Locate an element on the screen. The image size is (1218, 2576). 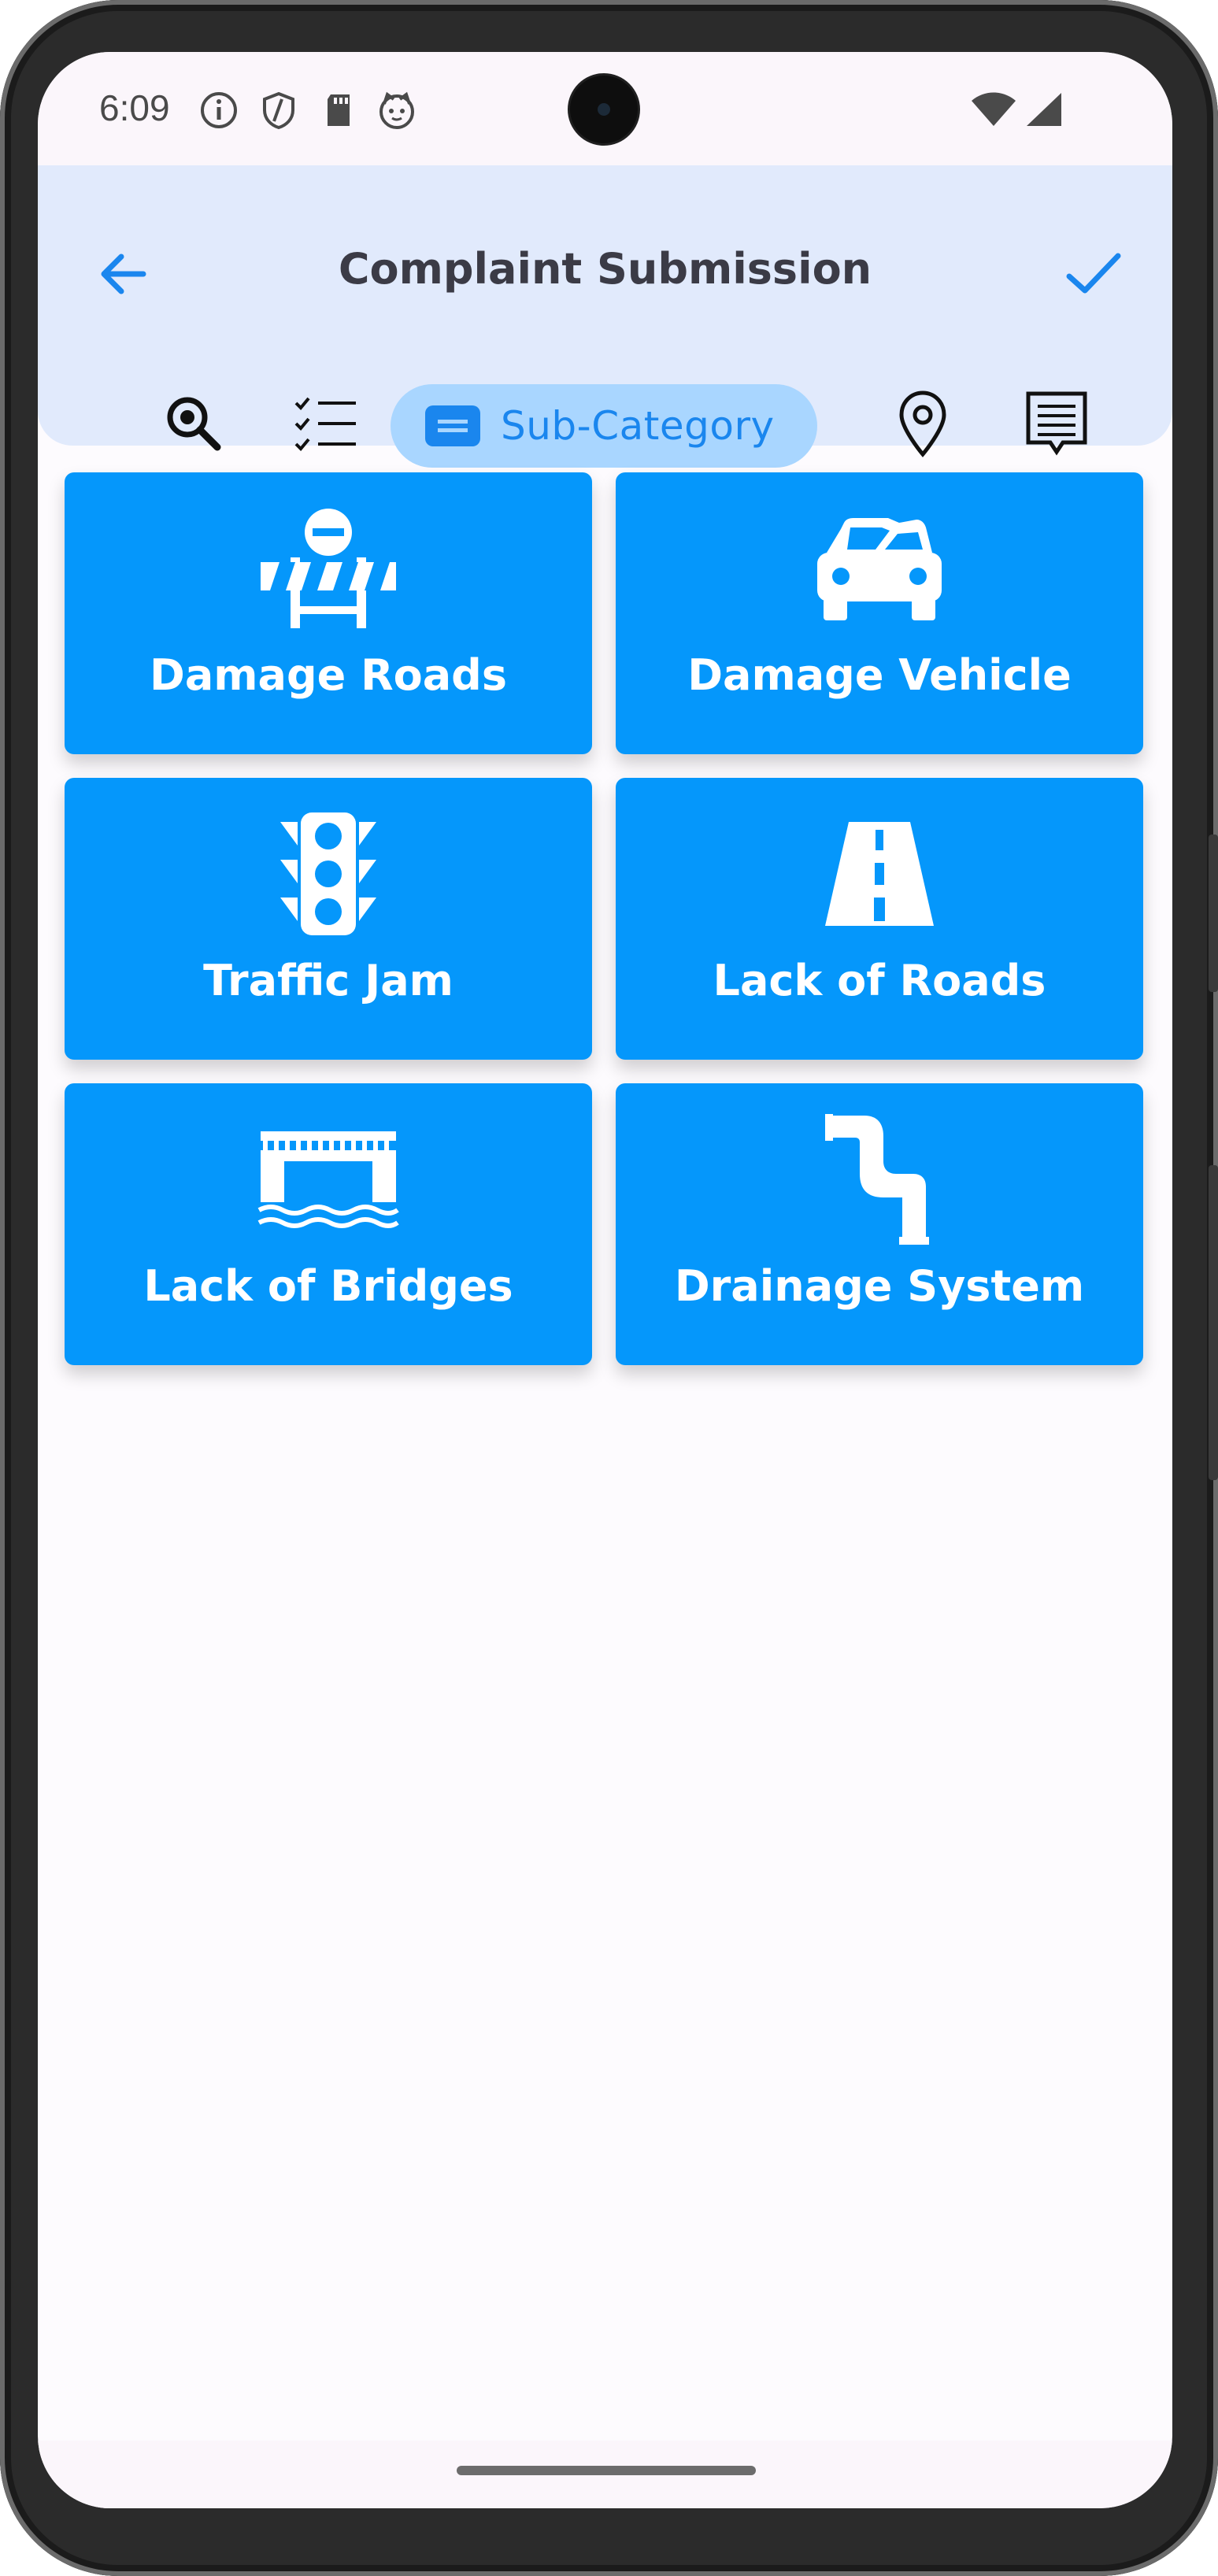
traffic-light-icon is located at coordinates (328, 874).